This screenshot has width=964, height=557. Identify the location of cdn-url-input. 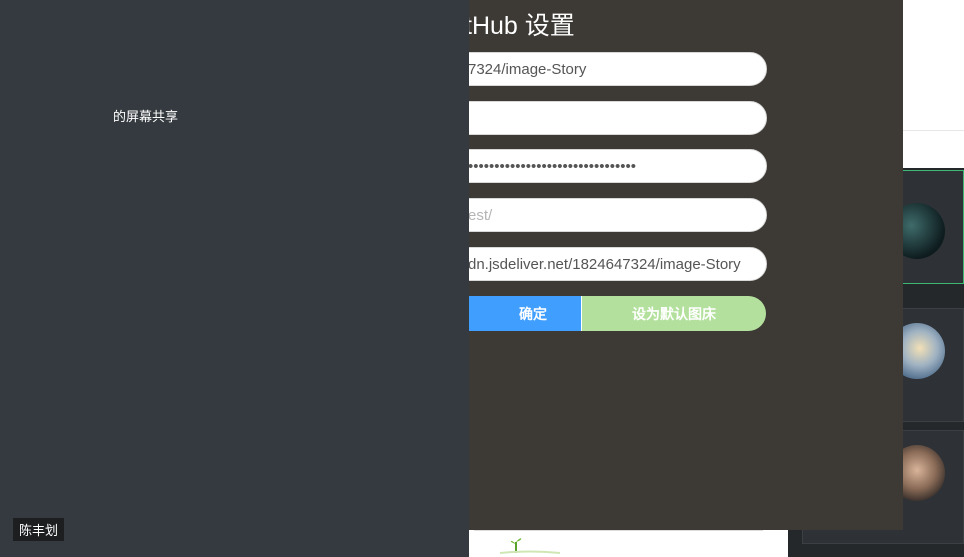
(618, 264).